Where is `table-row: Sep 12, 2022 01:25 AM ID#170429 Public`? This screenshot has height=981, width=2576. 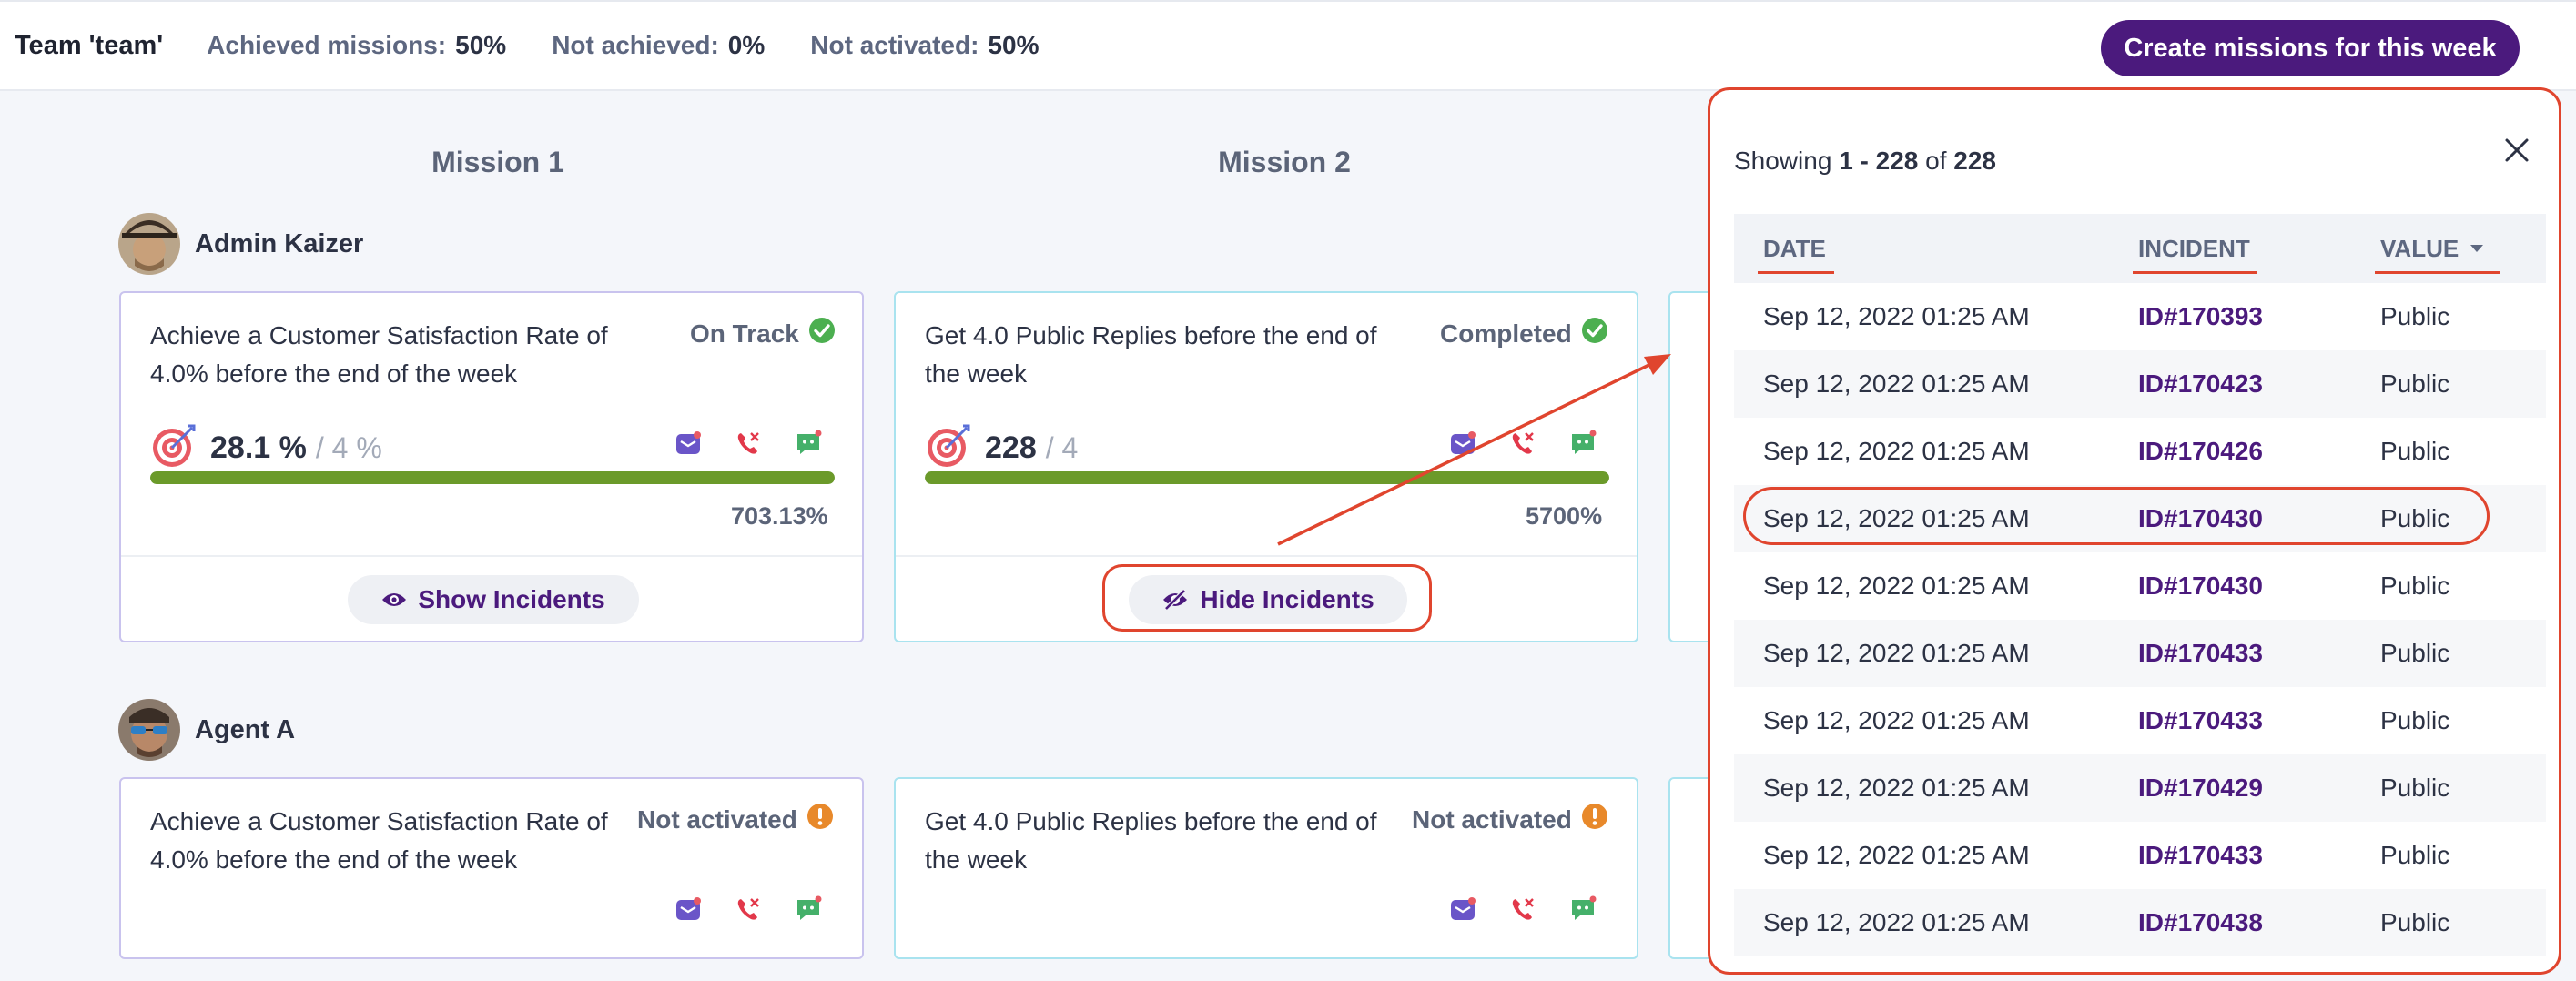
table-row: Sep 12, 2022 01:25 AM ID#170429 Public is located at coordinates (2140, 788).